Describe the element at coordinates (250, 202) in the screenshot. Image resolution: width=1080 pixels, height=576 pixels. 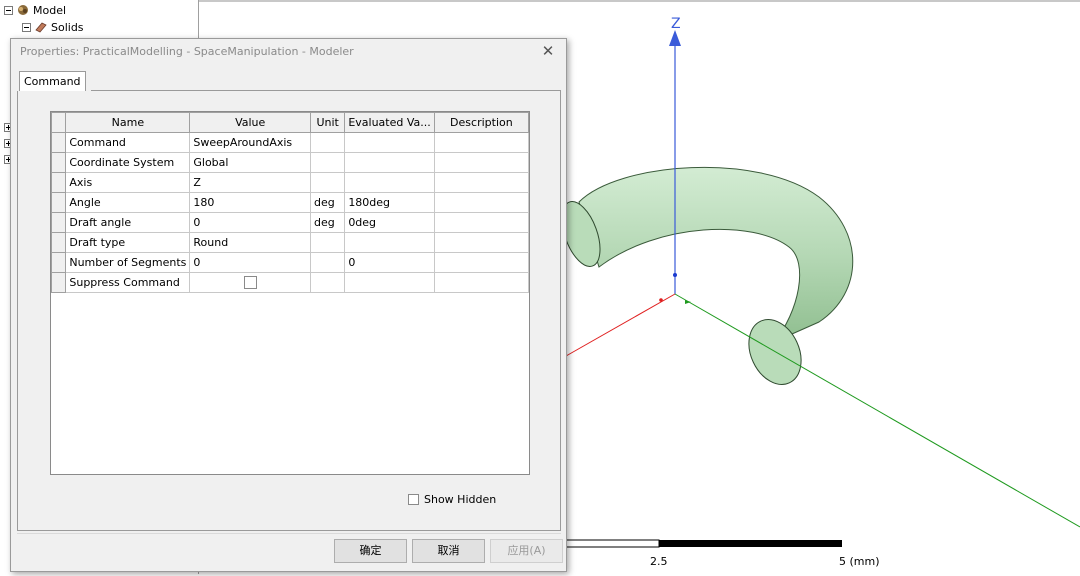
I see `cell-value: 180` at that location.